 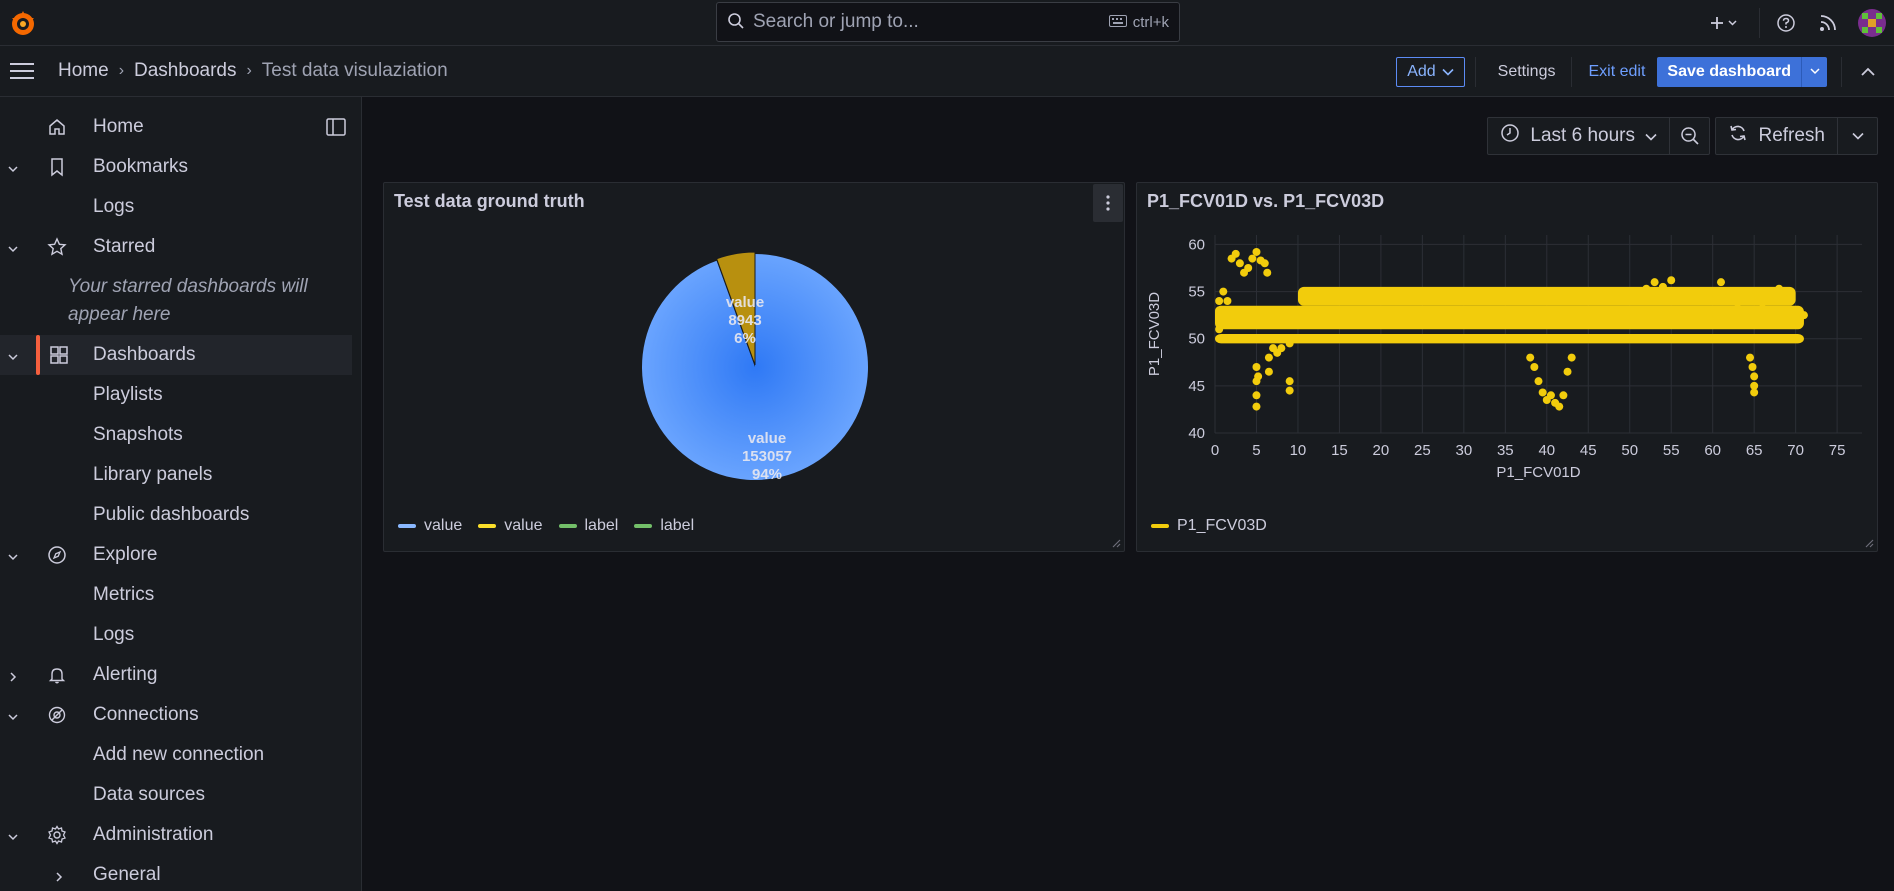 What do you see at coordinates (1814, 71) in the screenshot?
I see `save-options-chevron-icon` at bounding box center [1814, 71].